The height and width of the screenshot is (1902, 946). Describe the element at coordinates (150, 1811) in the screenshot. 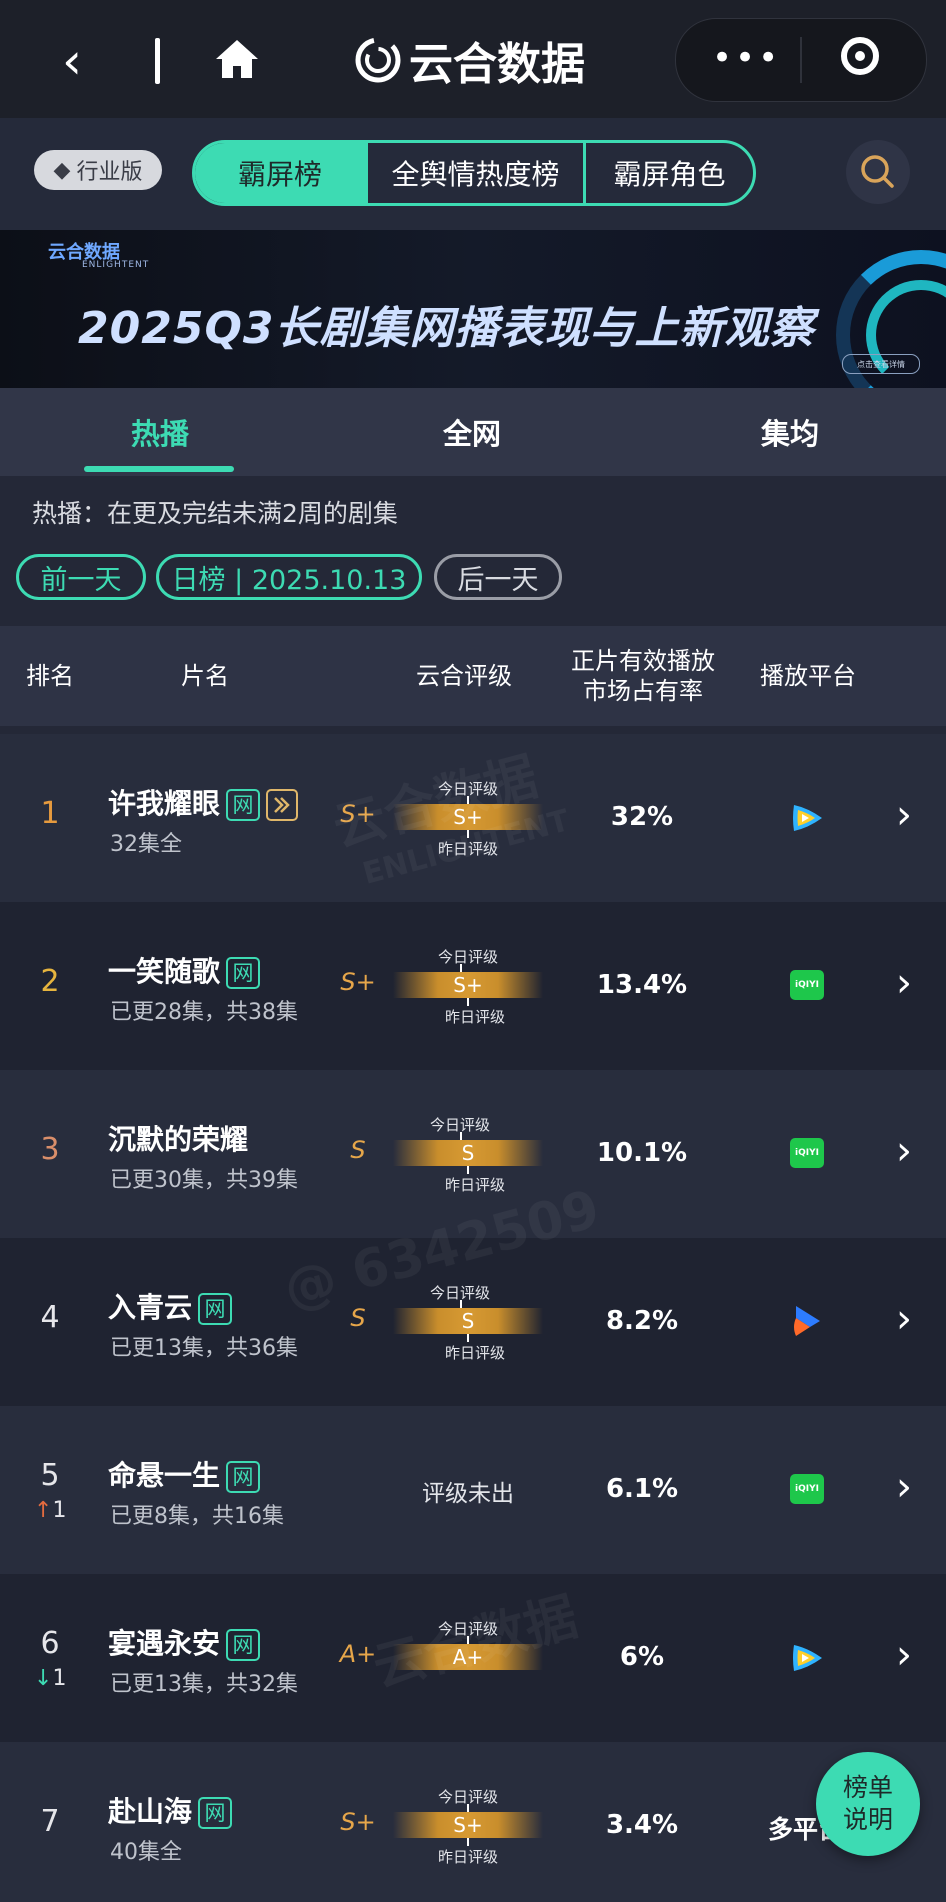

I see `show-title-text: 赴山海` at that location.